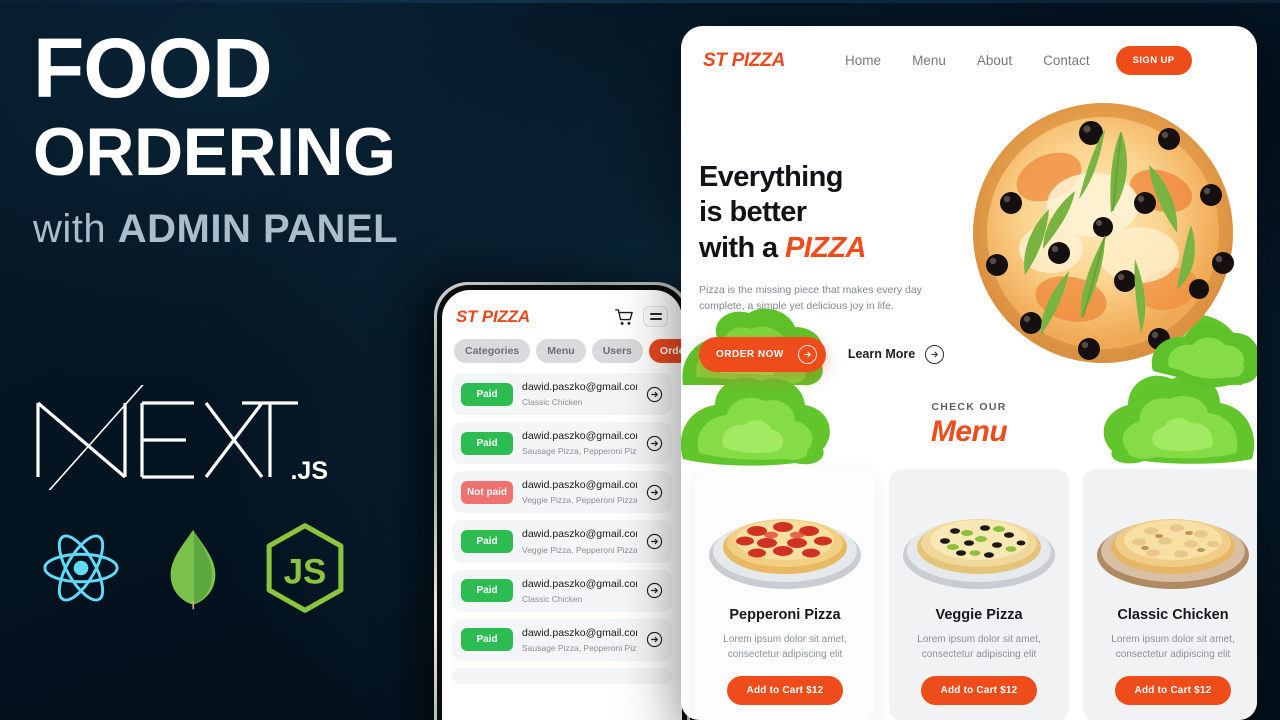 This screenshot has height=720, width=1280. Describe the element at coordinates (214, 152) in the screenshot. I see `headline-line-2: ORDERING` at that location.